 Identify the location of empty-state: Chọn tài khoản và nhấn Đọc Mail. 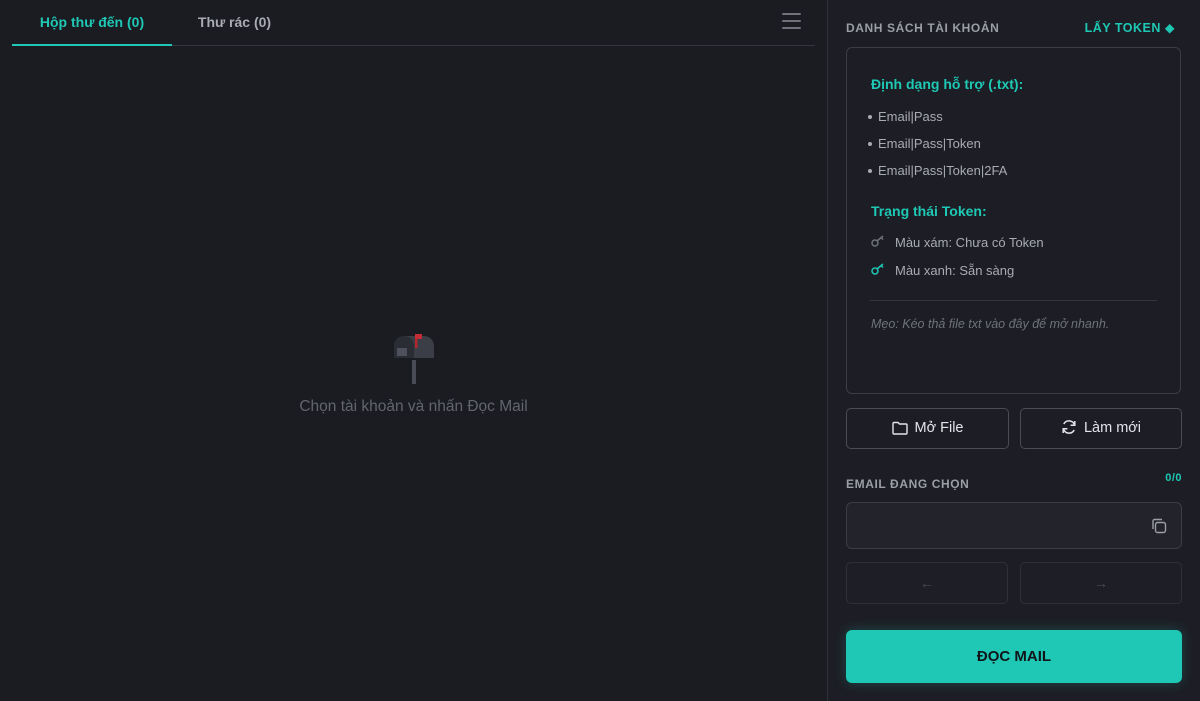
(413, 374).